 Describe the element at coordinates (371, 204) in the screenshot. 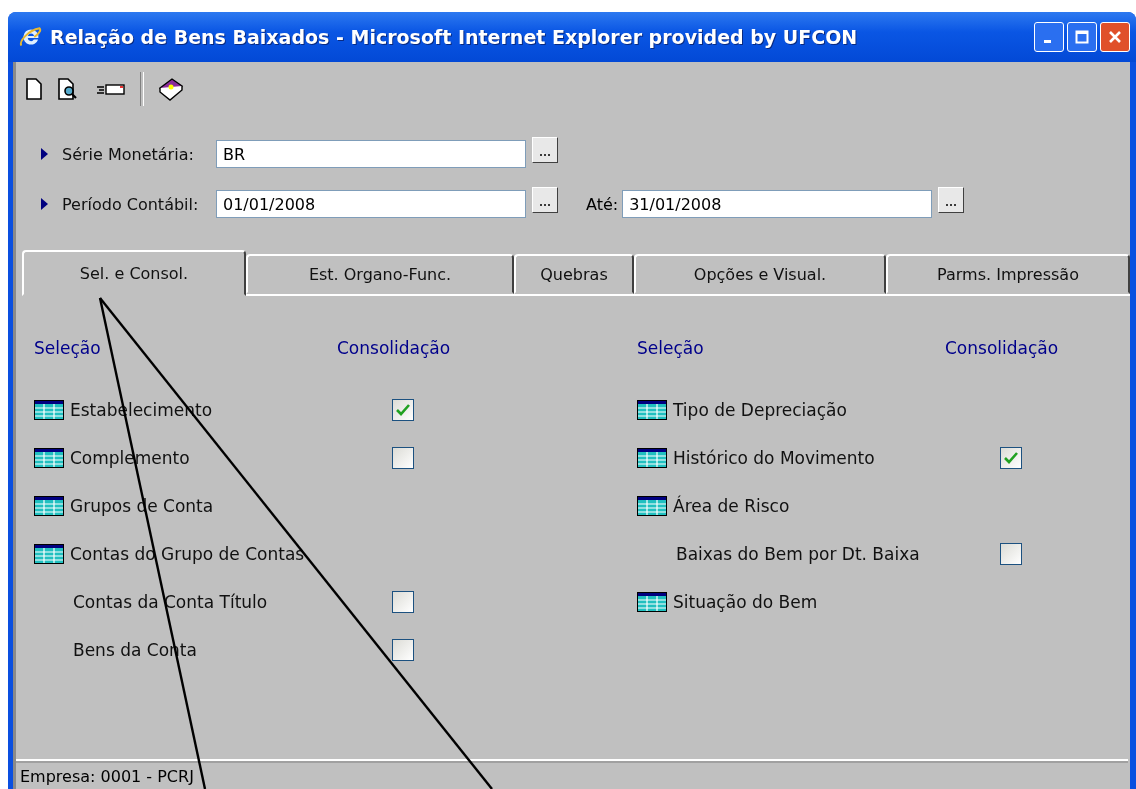

I see `input-field: 01/01/2008` at that location.